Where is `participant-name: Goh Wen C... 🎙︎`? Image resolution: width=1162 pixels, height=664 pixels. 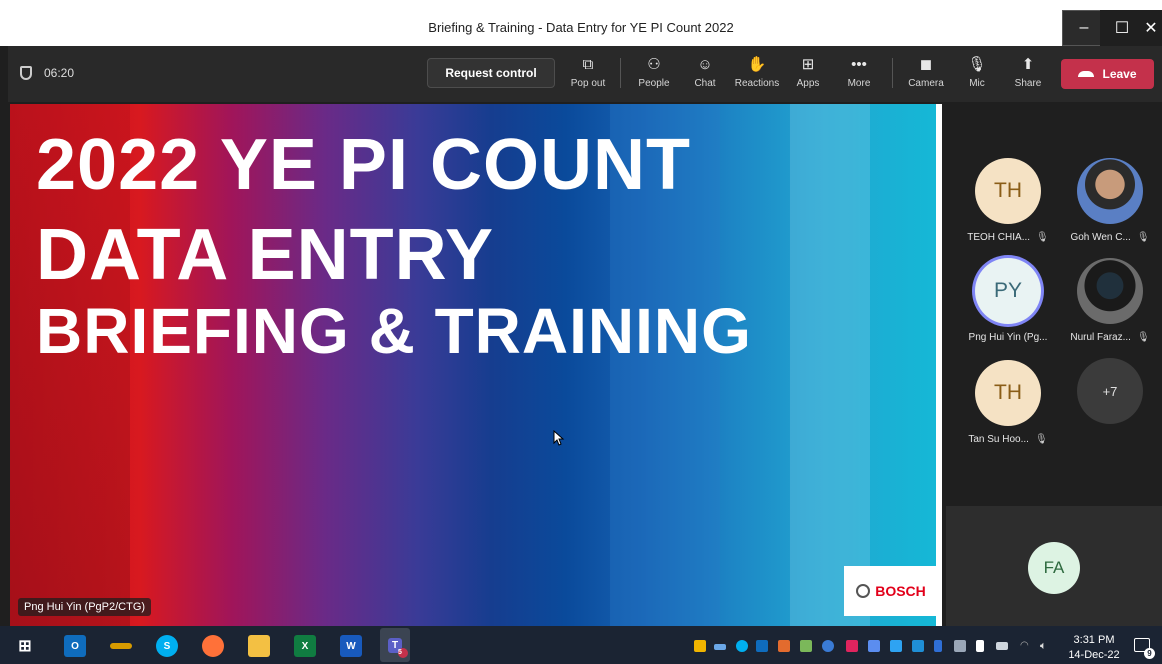 participant-name: Goh Wen C... 🎙︎ is located at coordinates (1110, 237).